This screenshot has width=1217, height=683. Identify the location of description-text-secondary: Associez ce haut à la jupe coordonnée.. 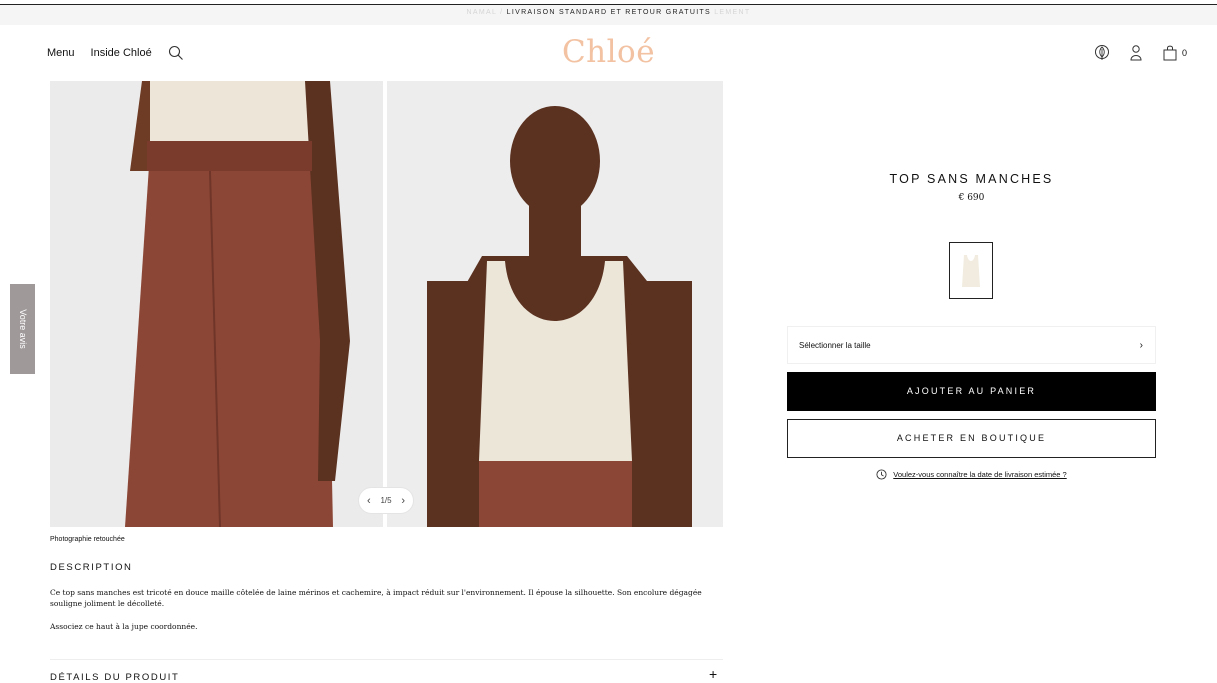
(124, 626).